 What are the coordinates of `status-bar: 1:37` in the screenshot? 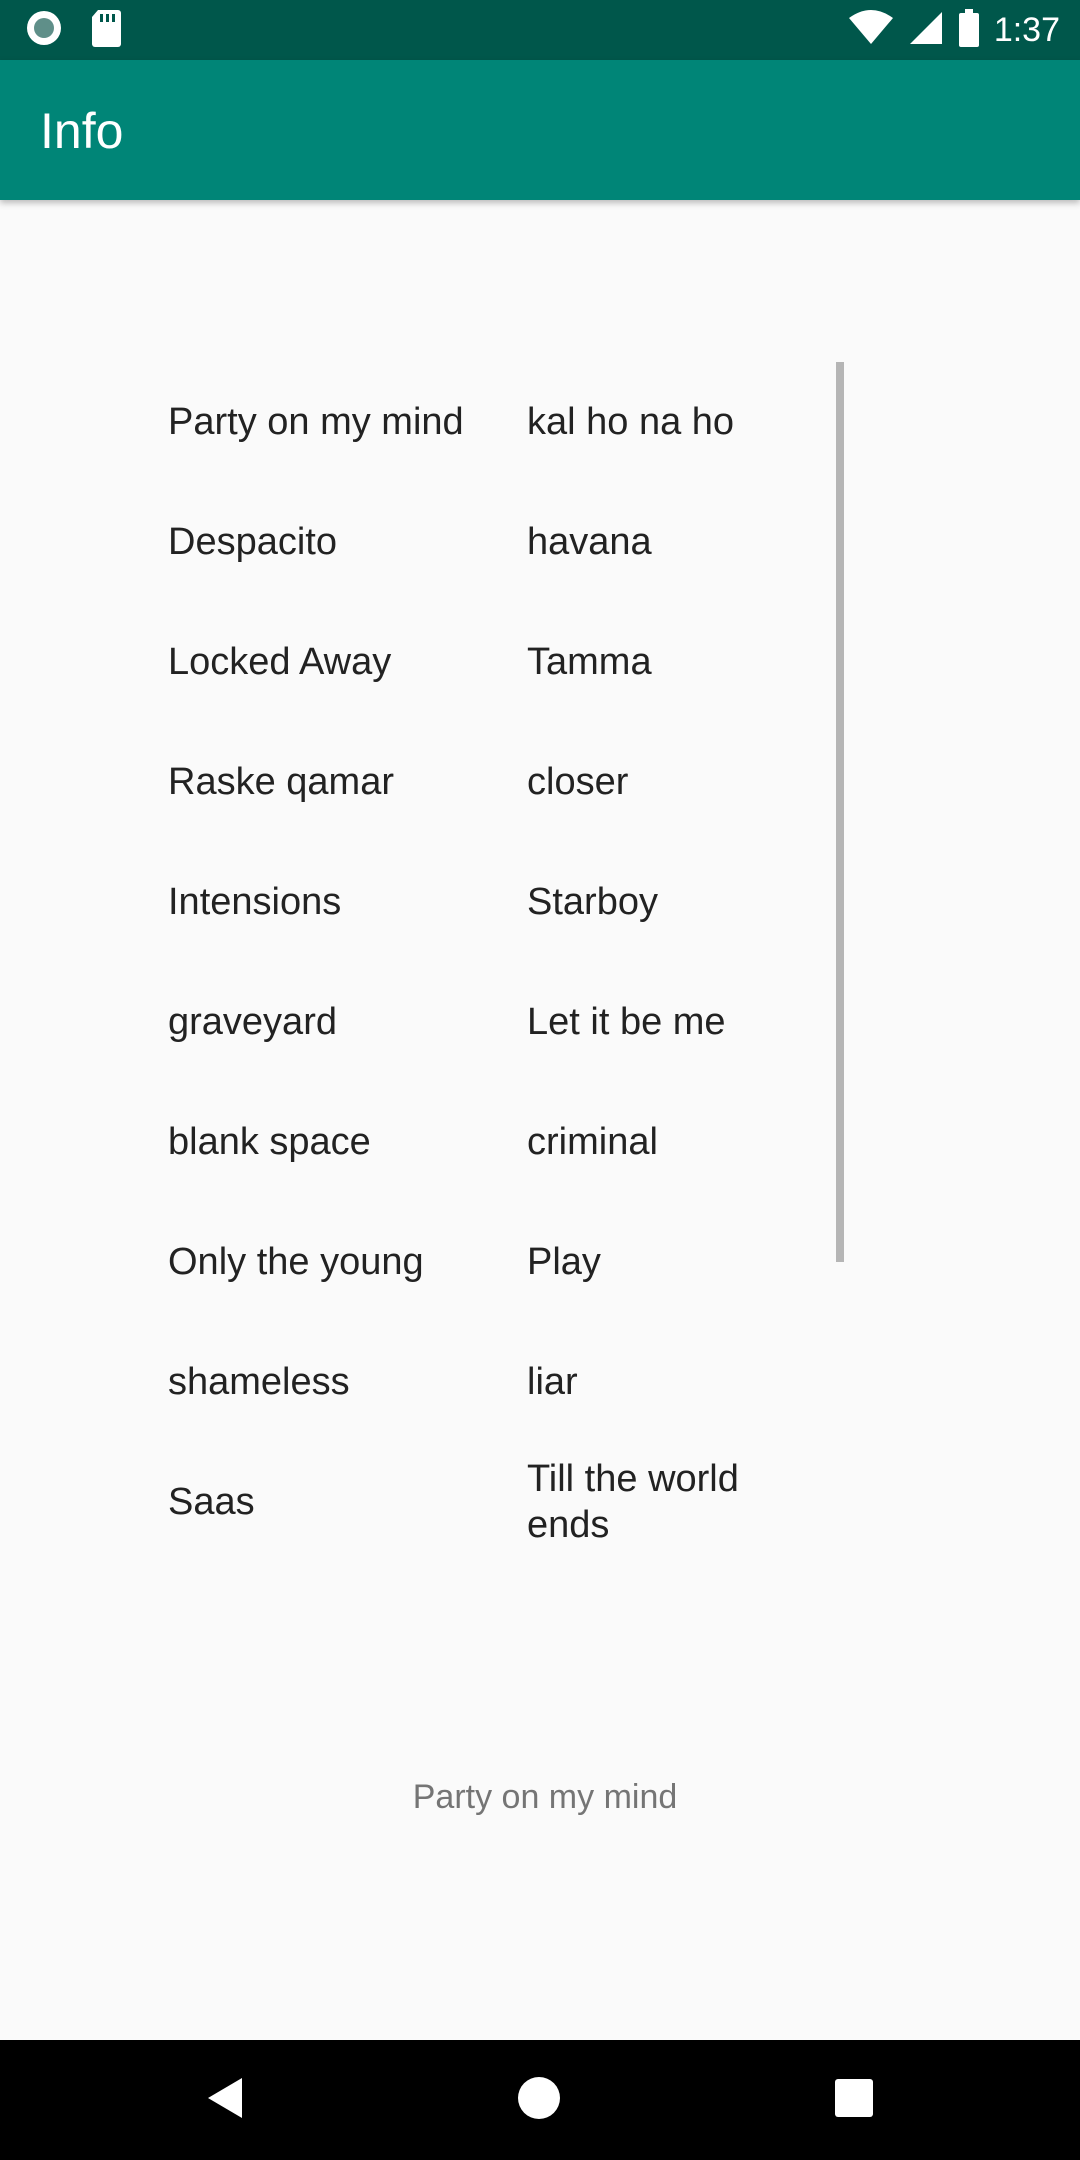 It's located at (540, 30).